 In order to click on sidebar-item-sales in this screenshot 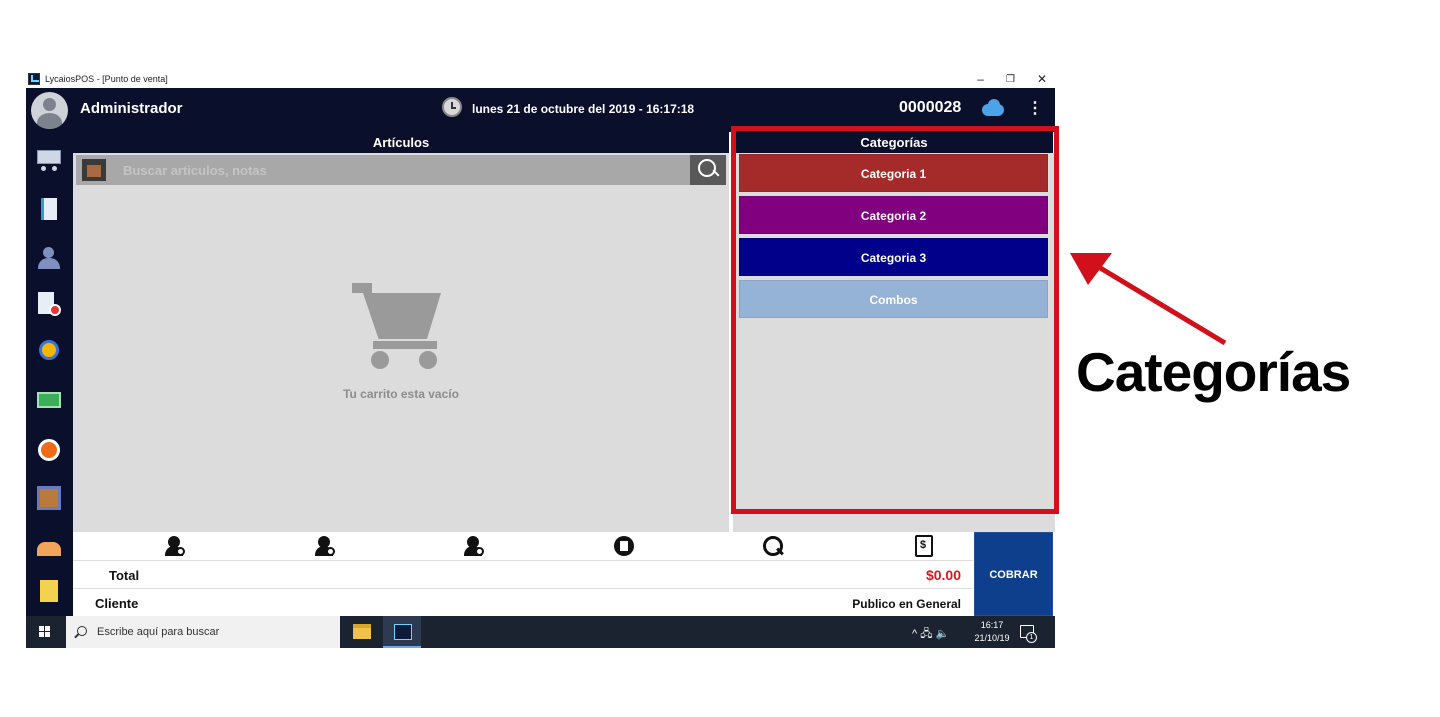, I will do `click(49, 160)`.